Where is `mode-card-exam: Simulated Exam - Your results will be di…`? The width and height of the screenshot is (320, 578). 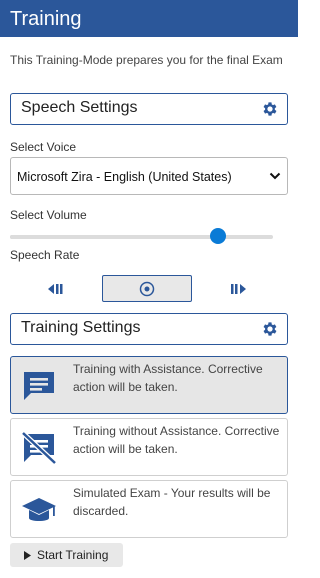 mode-card-exam: Simulated Exam - Your results will be di… is located at coordinates (149, 509).